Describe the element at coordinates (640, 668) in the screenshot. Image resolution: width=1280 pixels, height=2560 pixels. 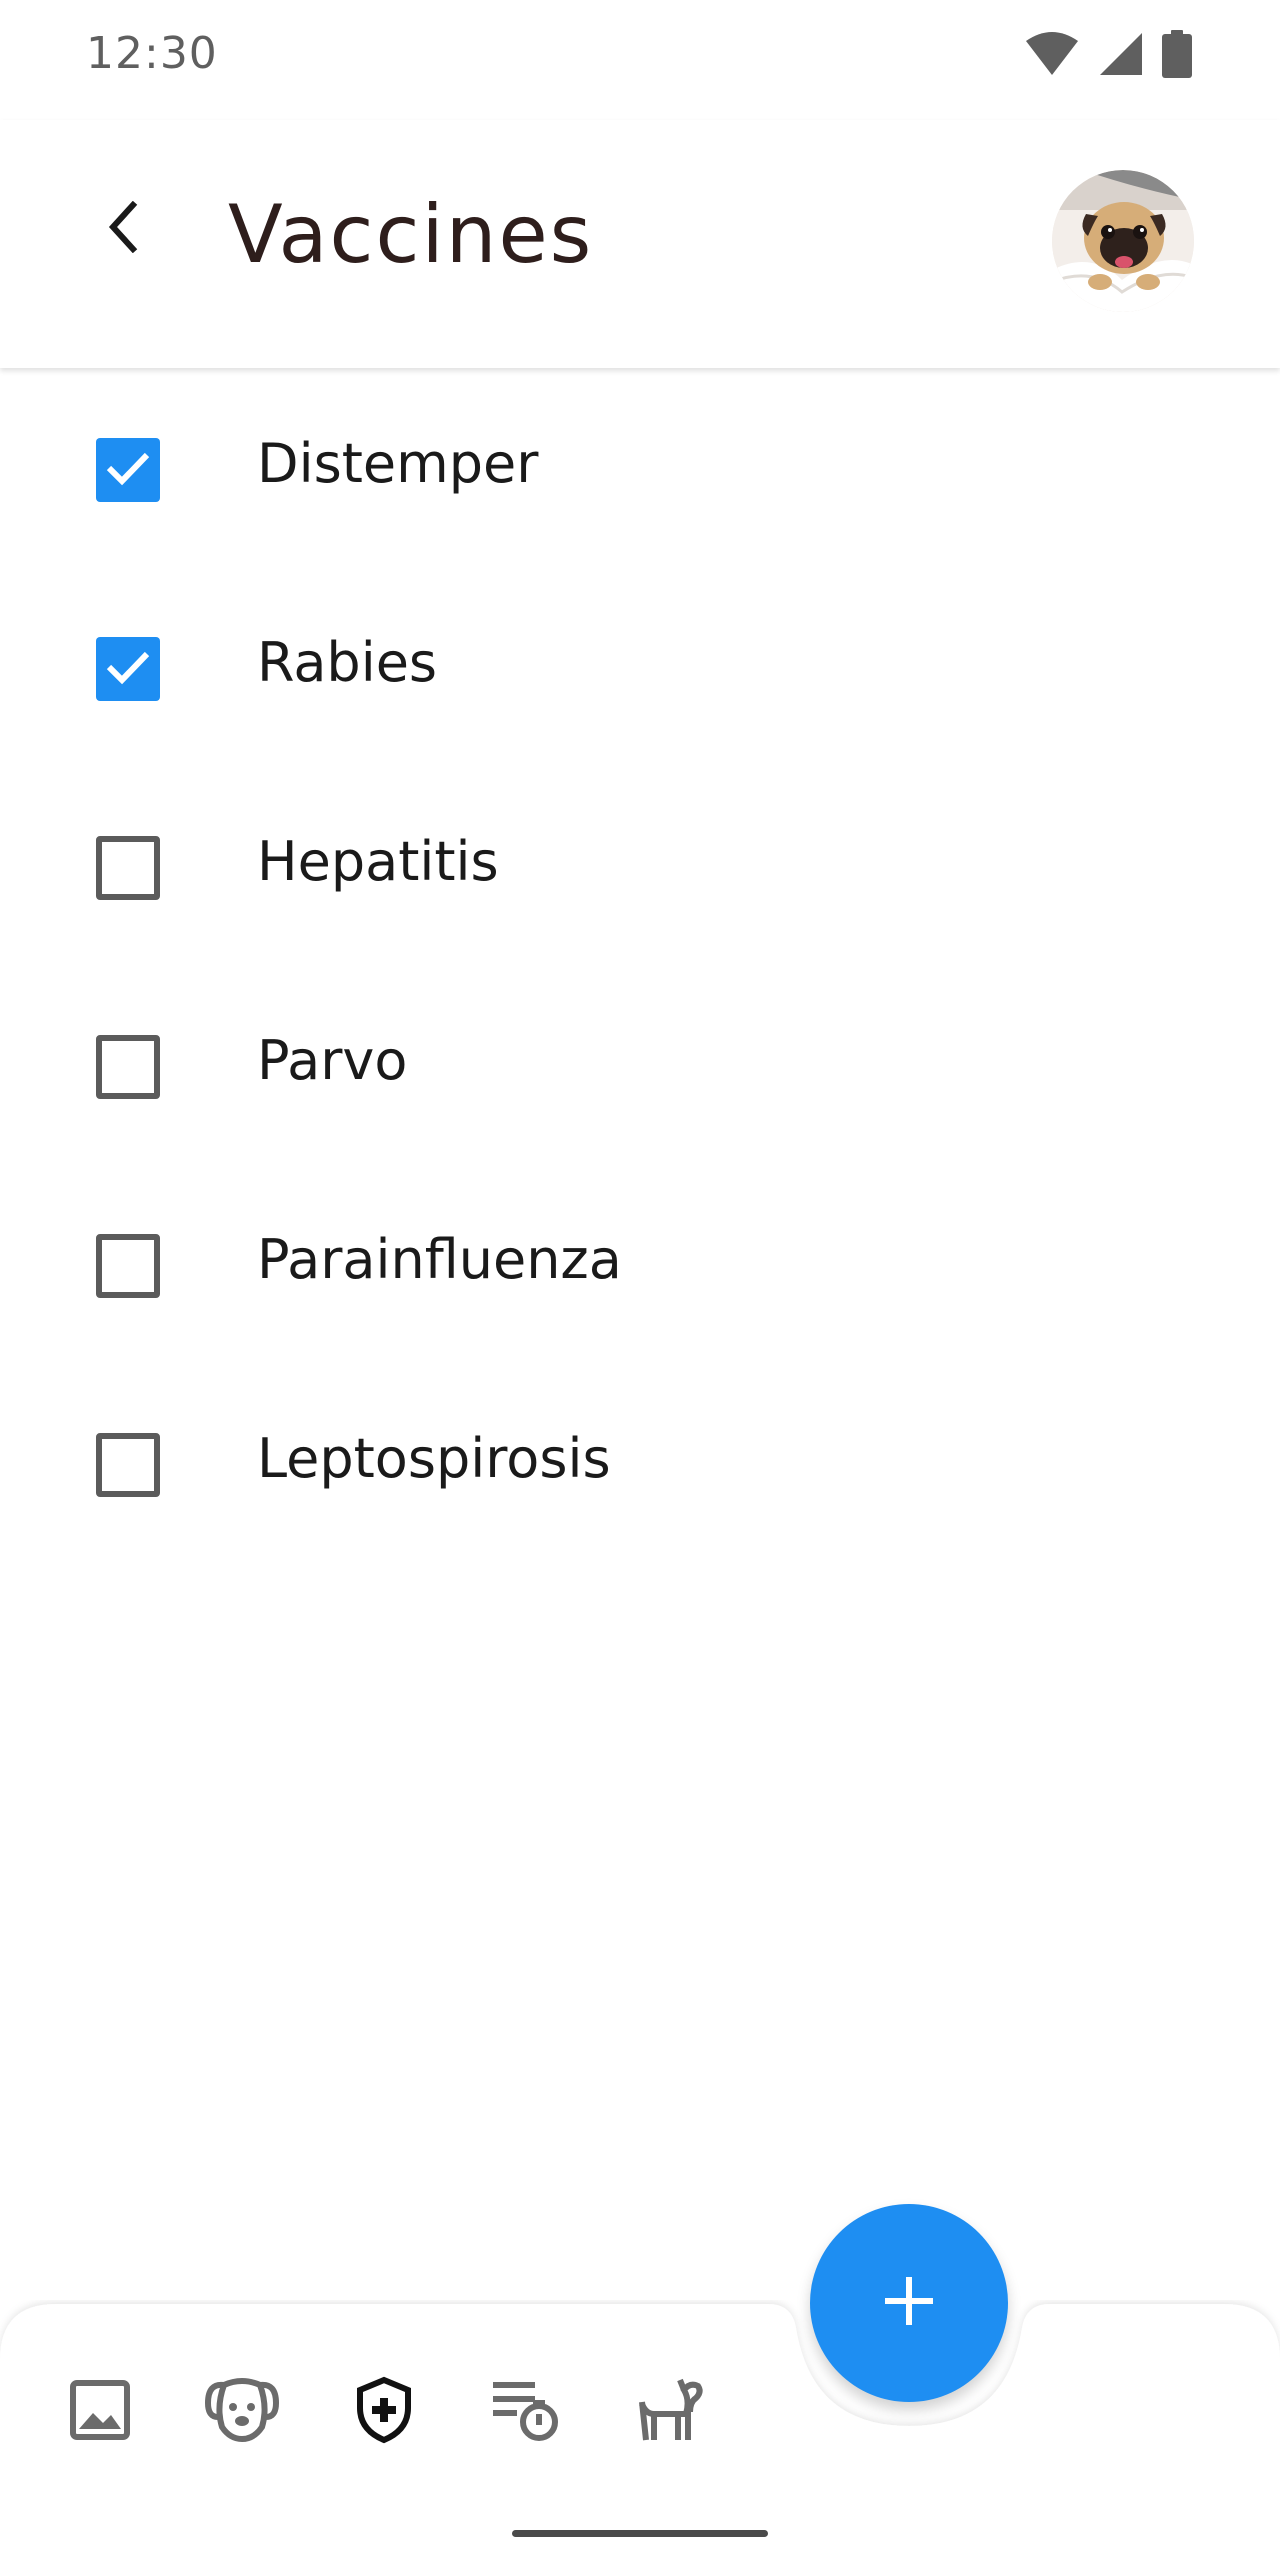
I see `list-item-rabies: Rabies` at that location.